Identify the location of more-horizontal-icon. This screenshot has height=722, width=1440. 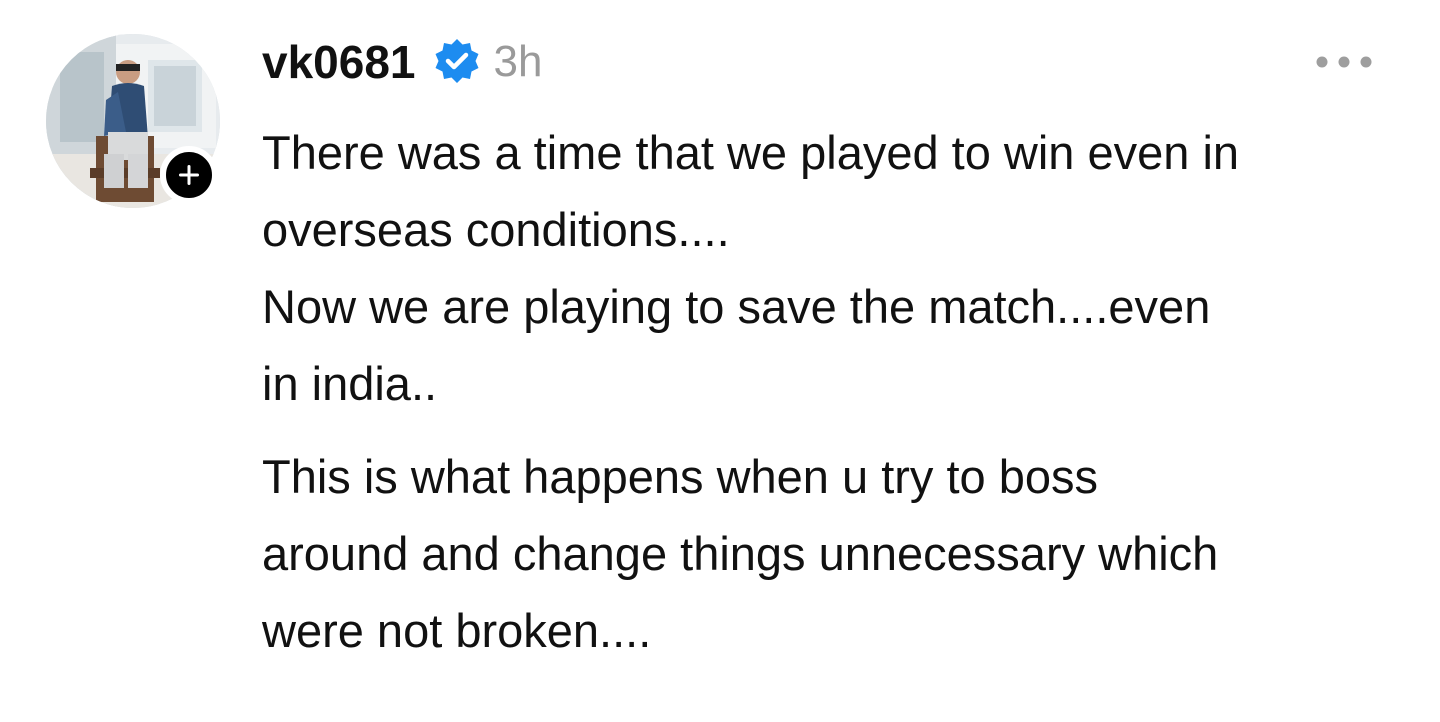
(1344, 62).